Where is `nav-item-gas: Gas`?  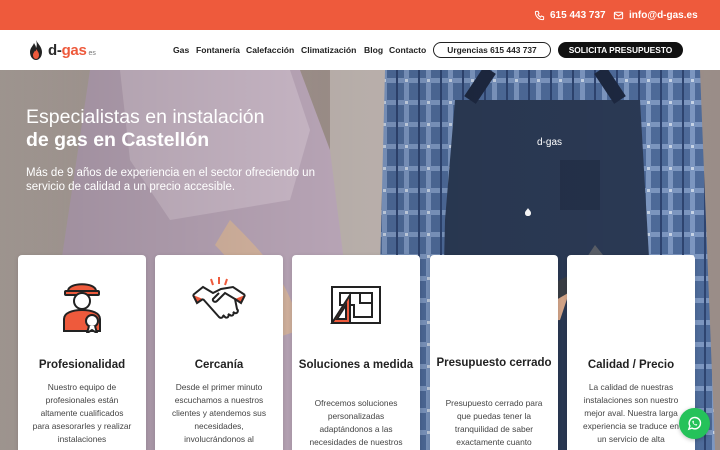 nav-item-gas: Gas is located at coordinates (181, 50).